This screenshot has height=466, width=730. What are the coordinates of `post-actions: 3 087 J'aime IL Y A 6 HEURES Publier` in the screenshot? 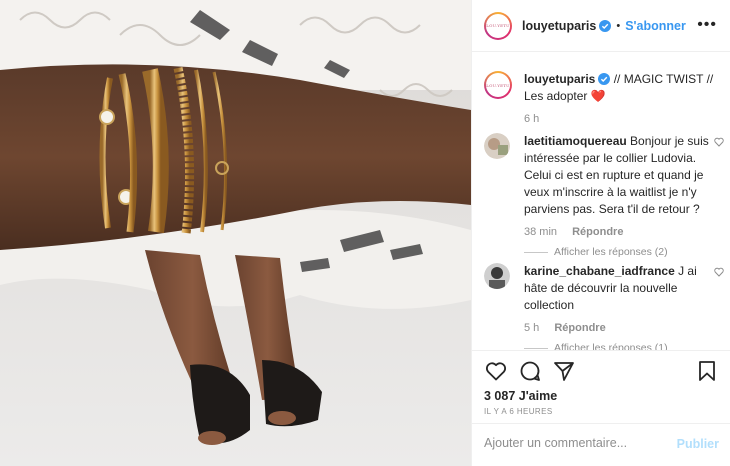 It's located at (601, 408).